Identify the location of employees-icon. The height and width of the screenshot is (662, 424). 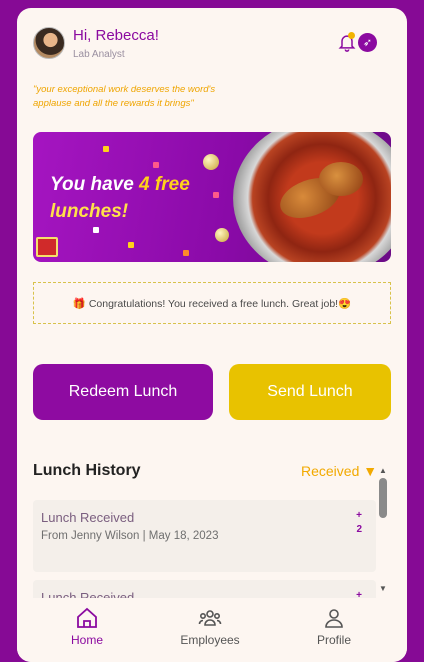
(210, 618).